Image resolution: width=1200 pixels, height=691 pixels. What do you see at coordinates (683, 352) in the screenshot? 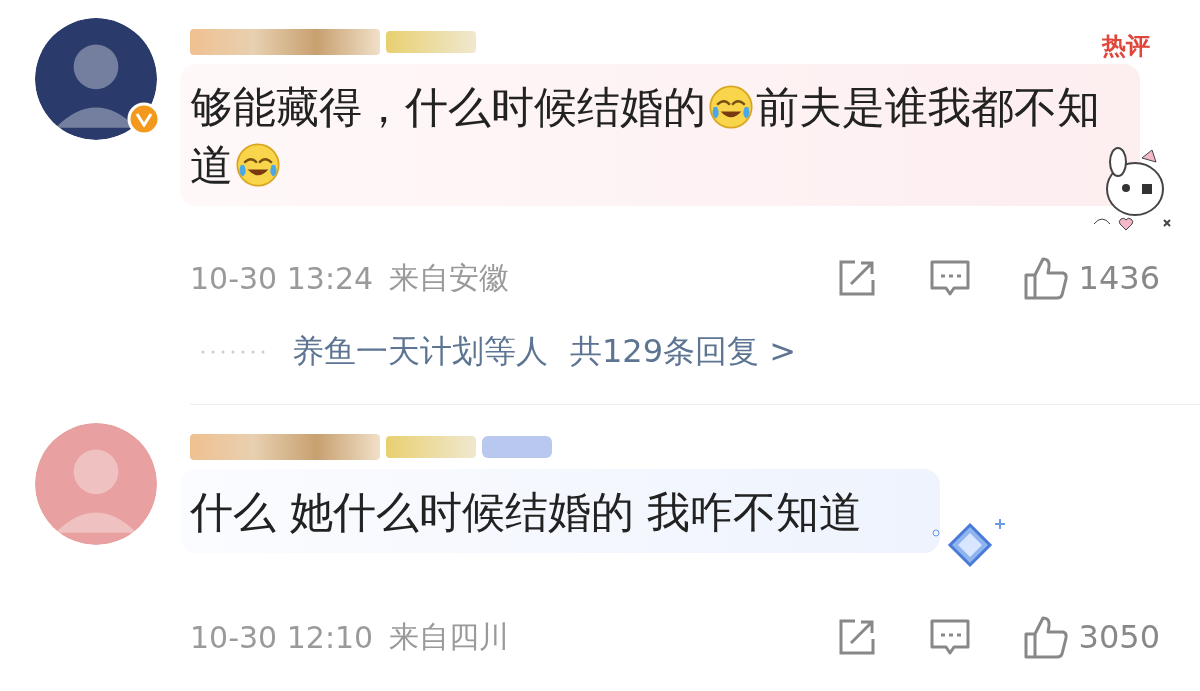
I see `reply-count-link: 共129条回复 >` at bounding box center [683, 352].